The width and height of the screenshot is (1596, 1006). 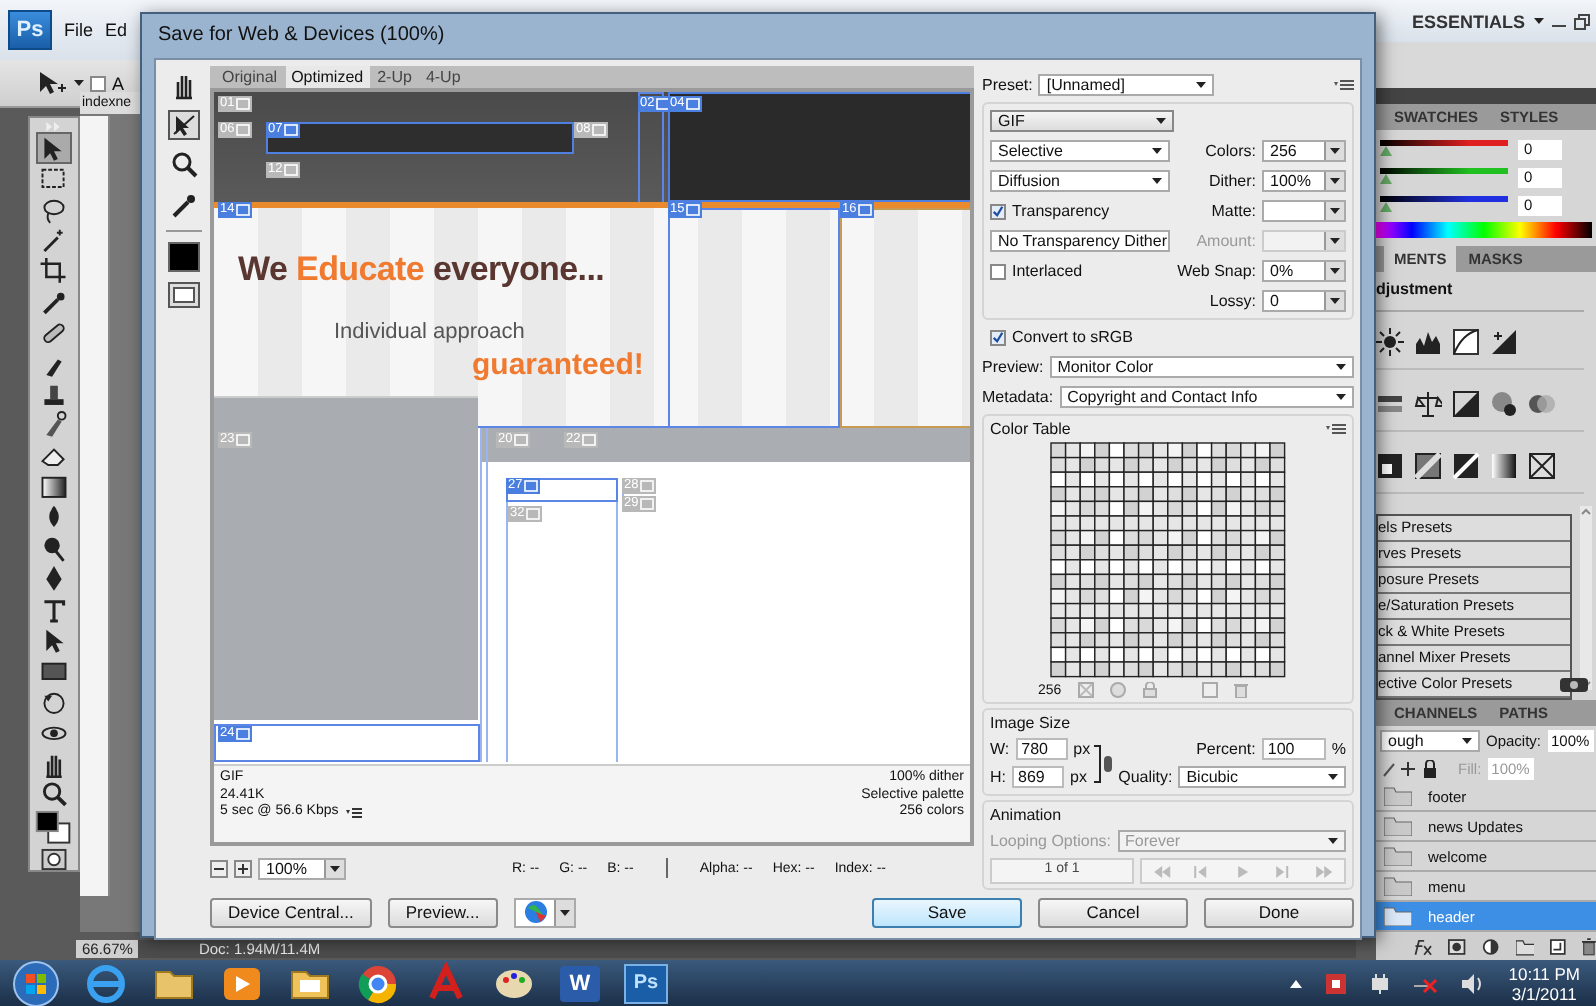 What do you see at coordinates (1457, 946) in the screenshot?
I see `mask-icon` at bounding box center [1457, 946].